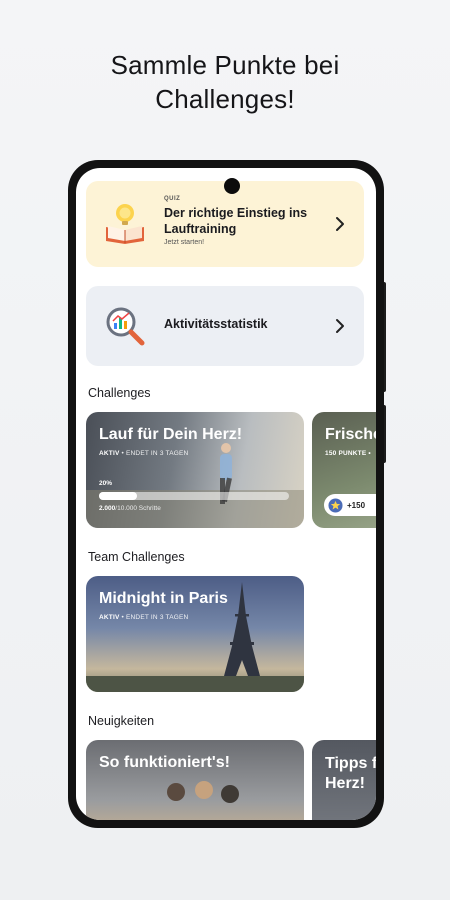 Image resolution: width=450 pixels, height=900 pixels. What do you see at coordinates (232, 186) in the screenshot?
I see `camera-punch-hole` at bounding box center [232, 186].